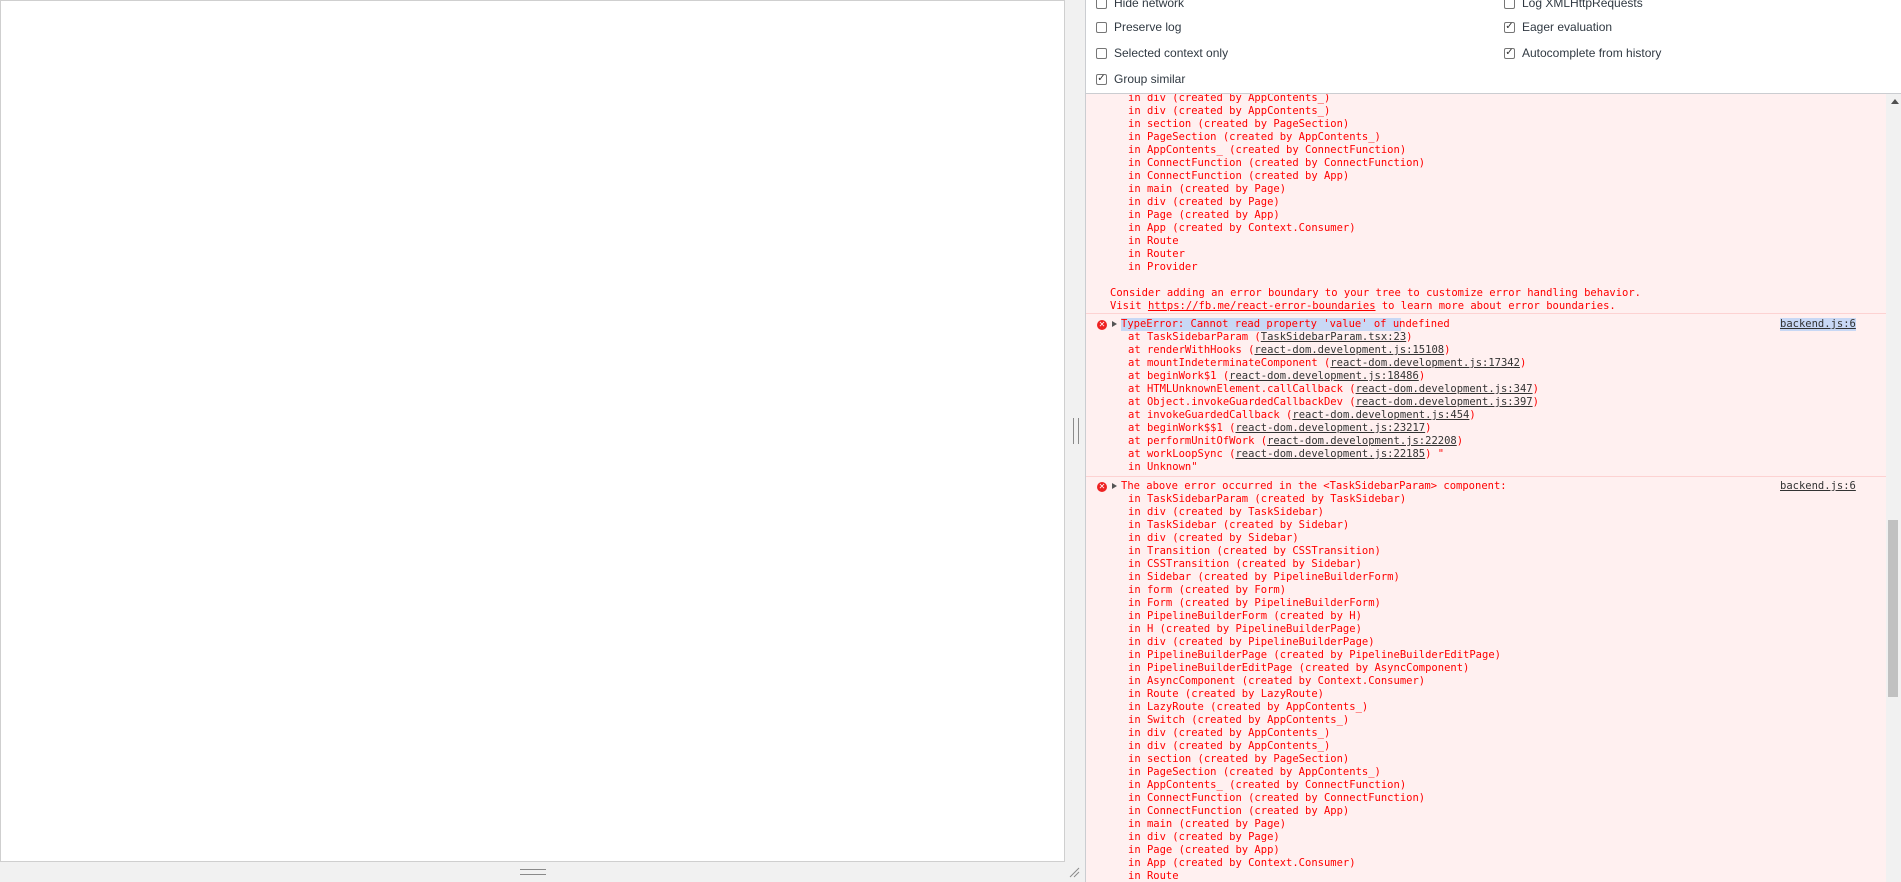 Image resolution: width=1901 pixels, height=882 pixels. Describe the element at coordinates (1425, 363) in the screenshot. I see `frame-source-link: react-dom.development.js:17342` at that location.